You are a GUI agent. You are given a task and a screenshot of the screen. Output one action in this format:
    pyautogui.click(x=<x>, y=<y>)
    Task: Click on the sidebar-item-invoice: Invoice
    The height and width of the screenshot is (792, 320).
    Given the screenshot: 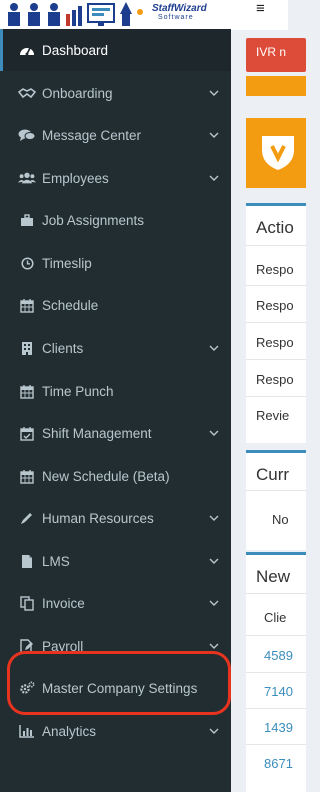 What is the action you would take?
    pyautogui.click(x=115, y=603)
    